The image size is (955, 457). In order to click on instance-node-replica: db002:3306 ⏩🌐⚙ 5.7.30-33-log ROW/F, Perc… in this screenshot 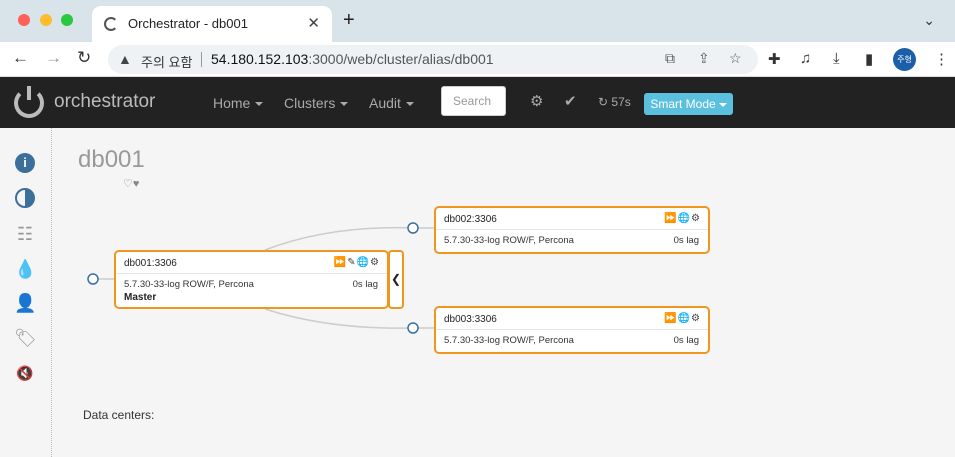, I will do `click(572, 230)`.